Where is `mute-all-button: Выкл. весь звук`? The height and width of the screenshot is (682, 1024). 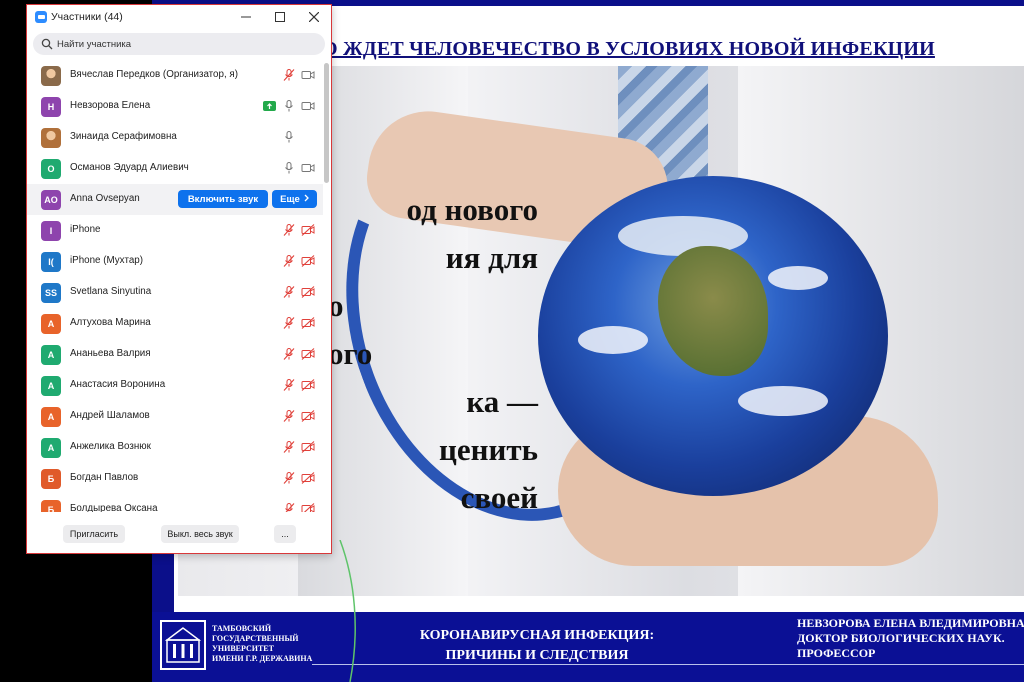
mute-all-button: Выкл. весь звук is located at coordinates (200, 534).